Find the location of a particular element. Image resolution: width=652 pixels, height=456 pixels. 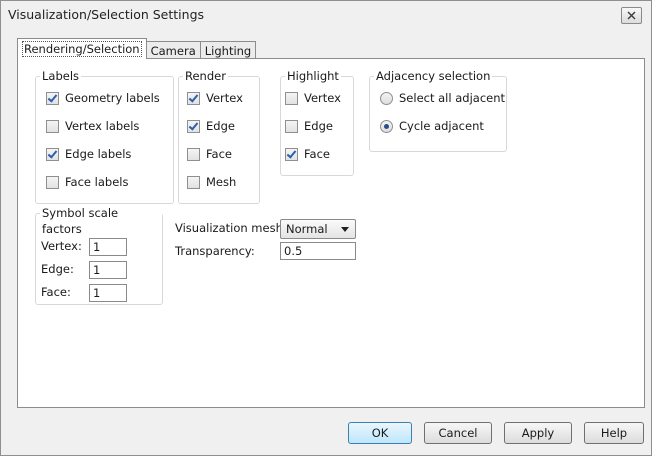

vertex-scale-label: Vertex: is located at coordinates (61, 246).